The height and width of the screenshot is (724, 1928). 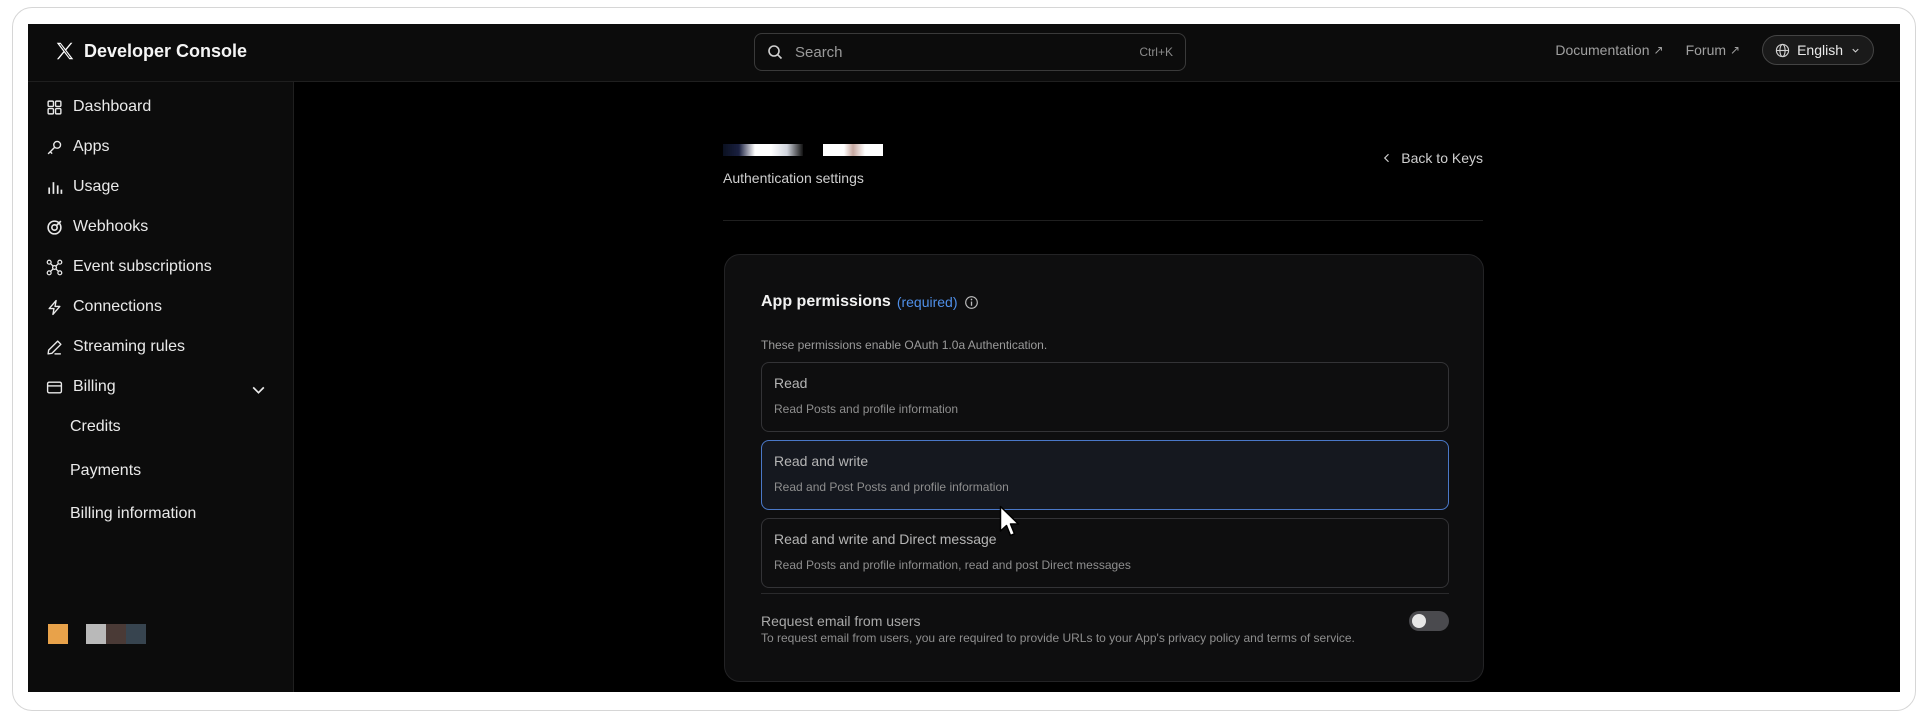 I want to click on sidebar-item-label: Usage, so click(x=96, y=186).